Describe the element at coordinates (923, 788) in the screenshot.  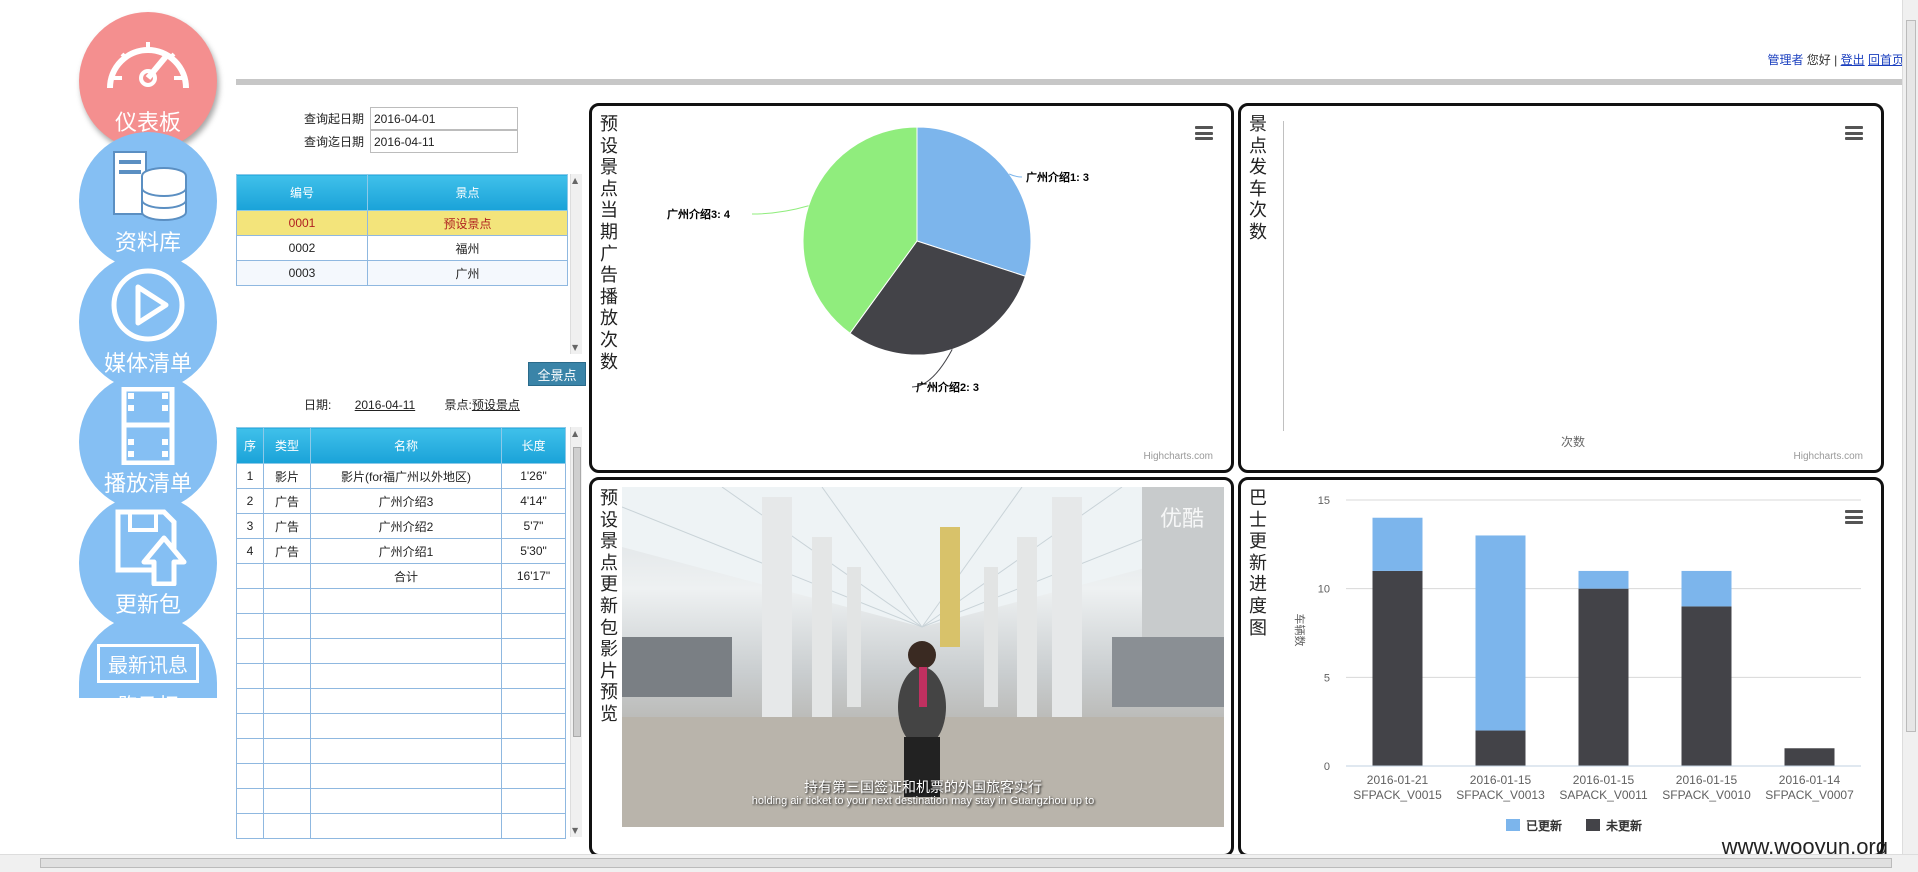
I see `subtitle-cn: 持有第三国签证和机票的外国旅客实行` at that location.